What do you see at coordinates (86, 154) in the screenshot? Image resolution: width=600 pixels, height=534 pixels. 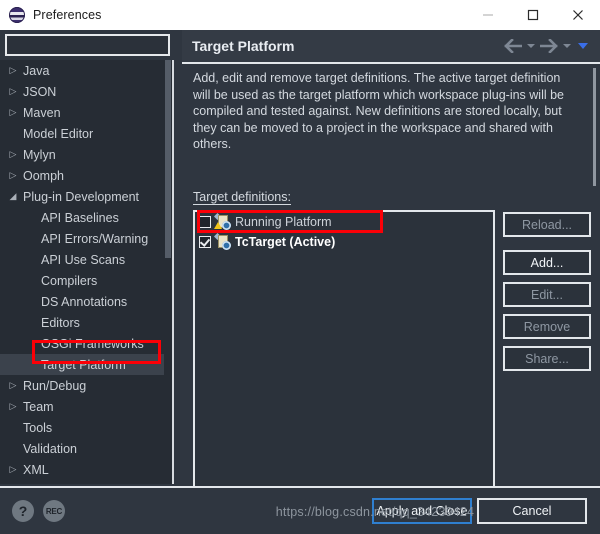 I see `sidebar-item-mylyn: ▷ Mylyn` at bounding box center [86, 154].